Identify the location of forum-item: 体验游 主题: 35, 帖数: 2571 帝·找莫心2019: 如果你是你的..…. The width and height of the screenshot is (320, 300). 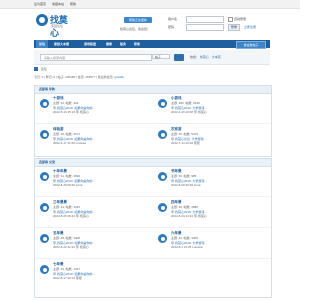
(90, 138).